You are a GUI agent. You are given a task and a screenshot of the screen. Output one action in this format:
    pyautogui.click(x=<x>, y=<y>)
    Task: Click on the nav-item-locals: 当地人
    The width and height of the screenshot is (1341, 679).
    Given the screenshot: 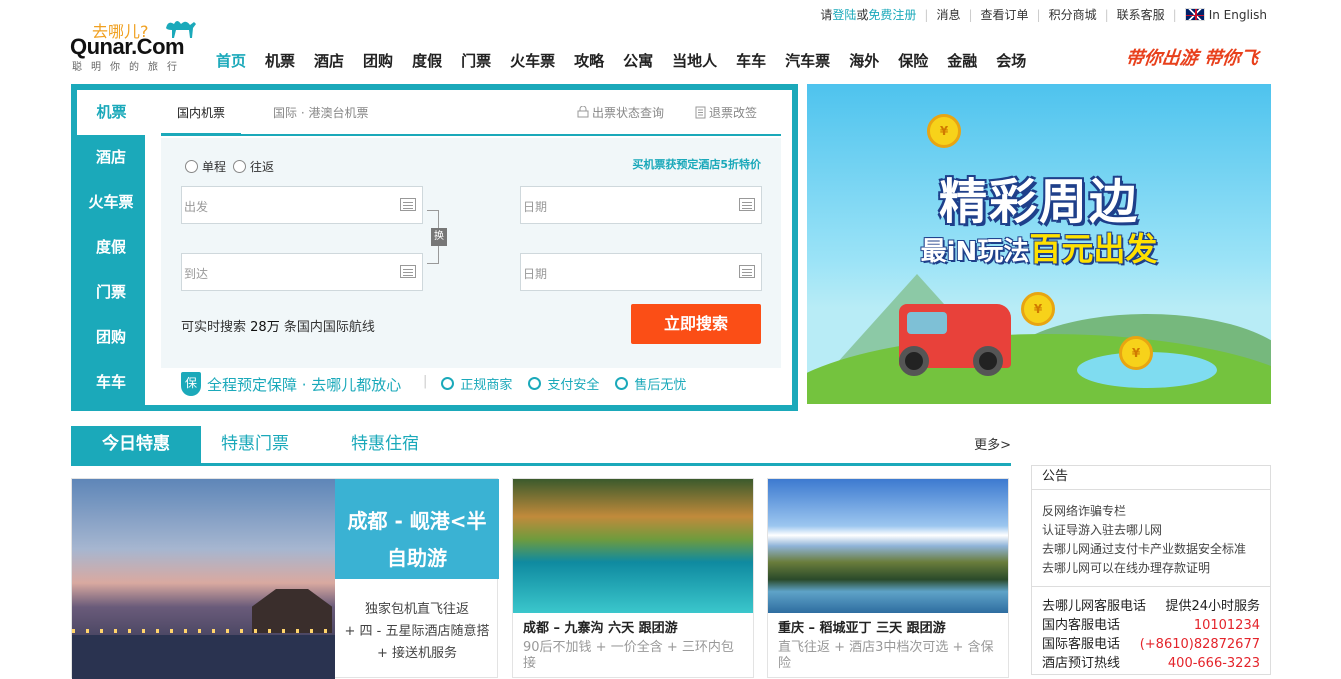 What is the action you would take?
    pyautogui.click(x=694, y=60)
    